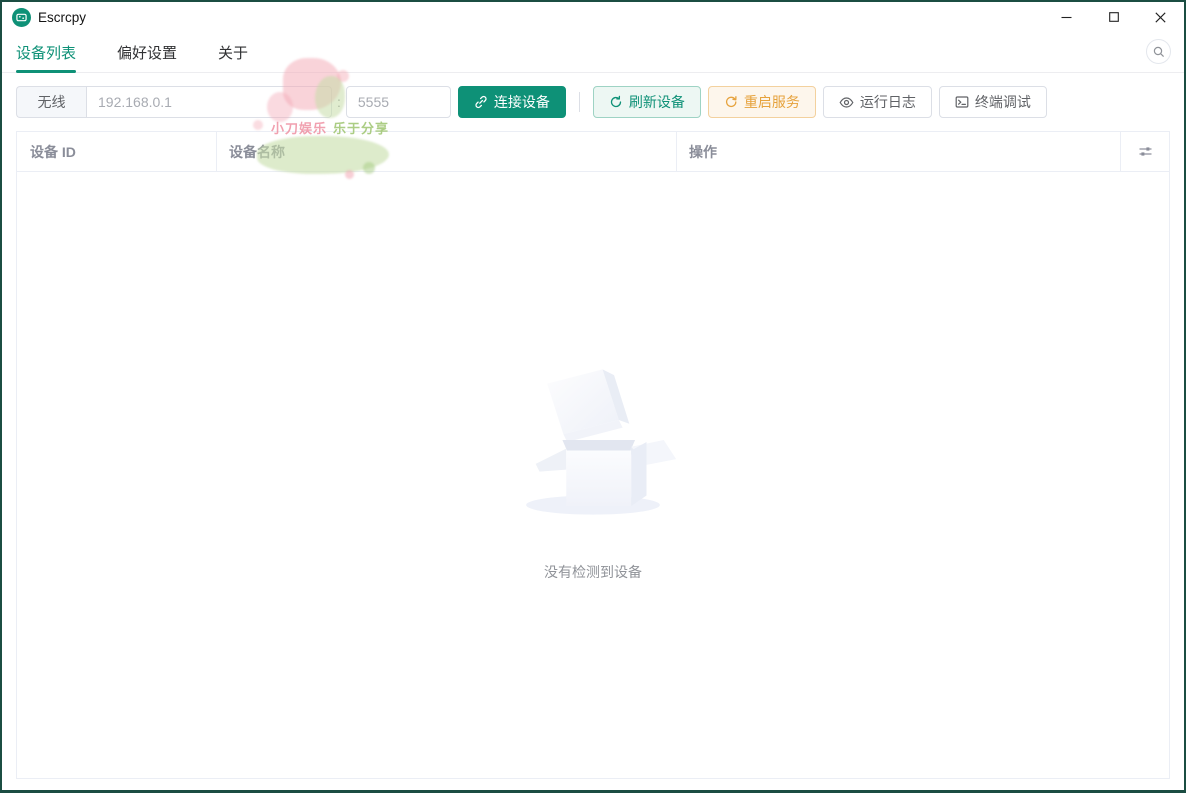 The image size is (1186, 793). What do you see at coordinates (887, 102) in the screenshot?
I see `run-logs-label: 运行日志` at bounding box center [887, 102].